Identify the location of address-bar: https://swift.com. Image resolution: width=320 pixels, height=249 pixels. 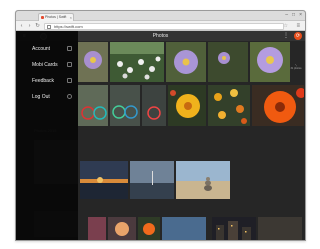
(164, 26).